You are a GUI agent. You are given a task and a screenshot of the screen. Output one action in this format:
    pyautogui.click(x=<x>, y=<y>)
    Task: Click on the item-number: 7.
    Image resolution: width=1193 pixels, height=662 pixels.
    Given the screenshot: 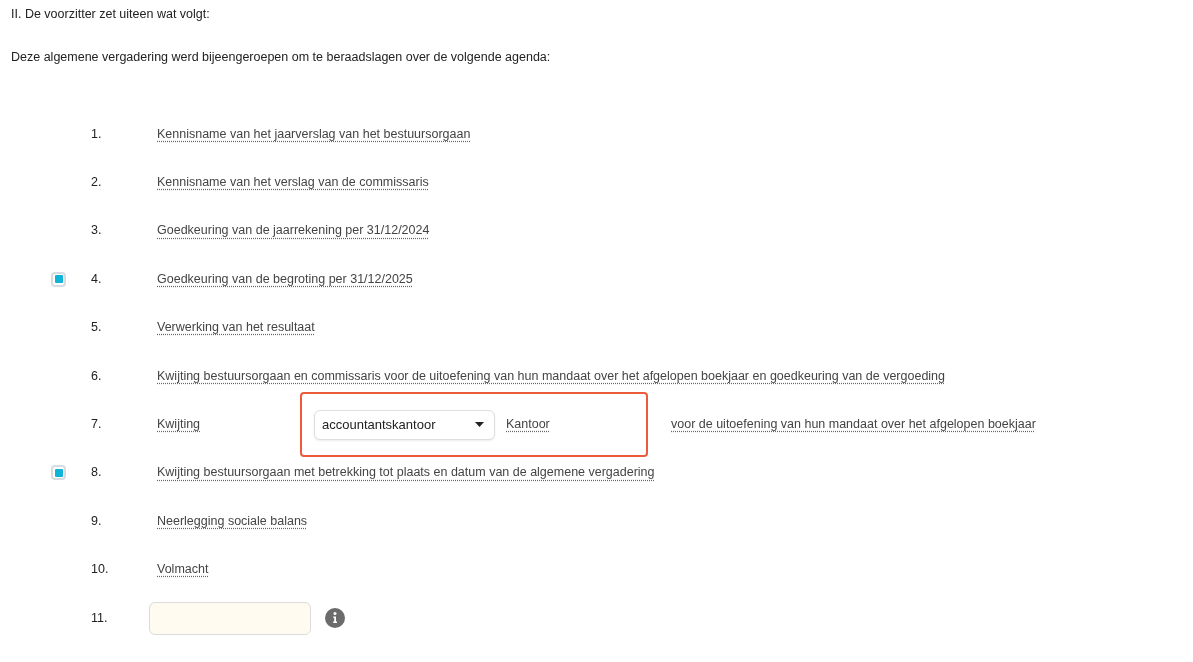 What is the action you would take?
    pyautogui.click(x=97, y=425)
    